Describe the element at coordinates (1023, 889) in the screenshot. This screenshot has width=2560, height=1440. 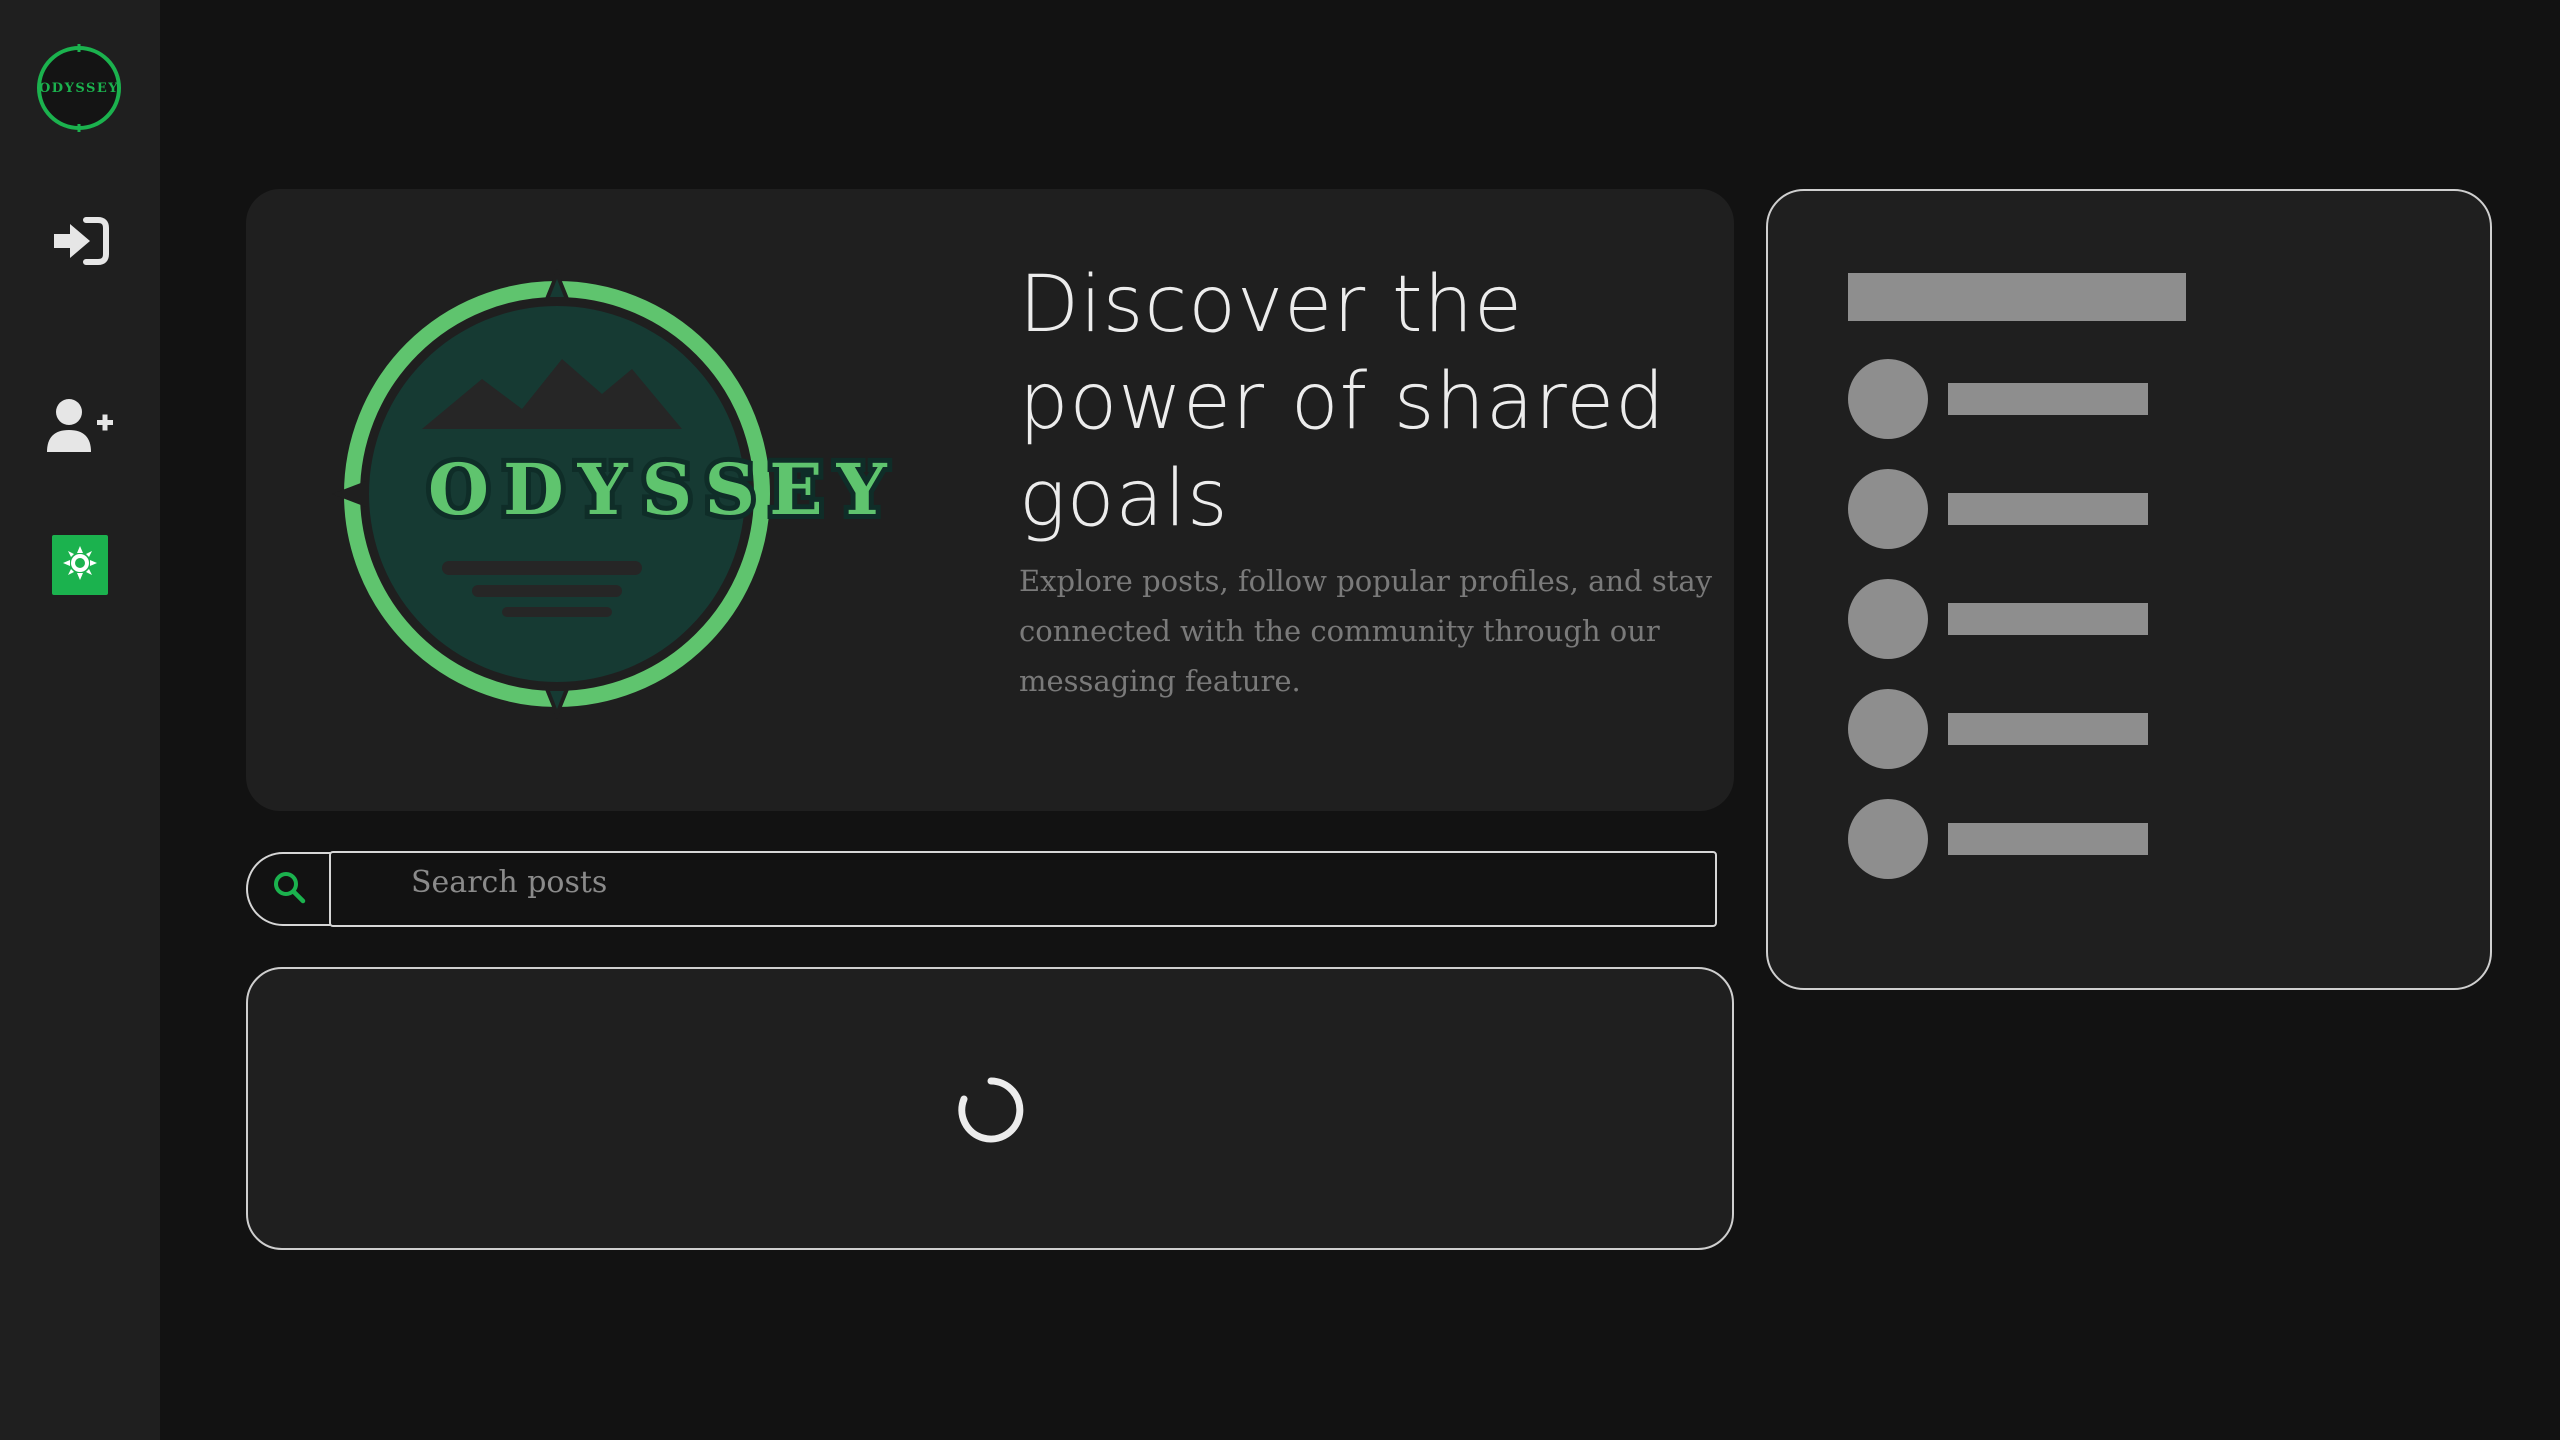
I see `search-input` at that location.